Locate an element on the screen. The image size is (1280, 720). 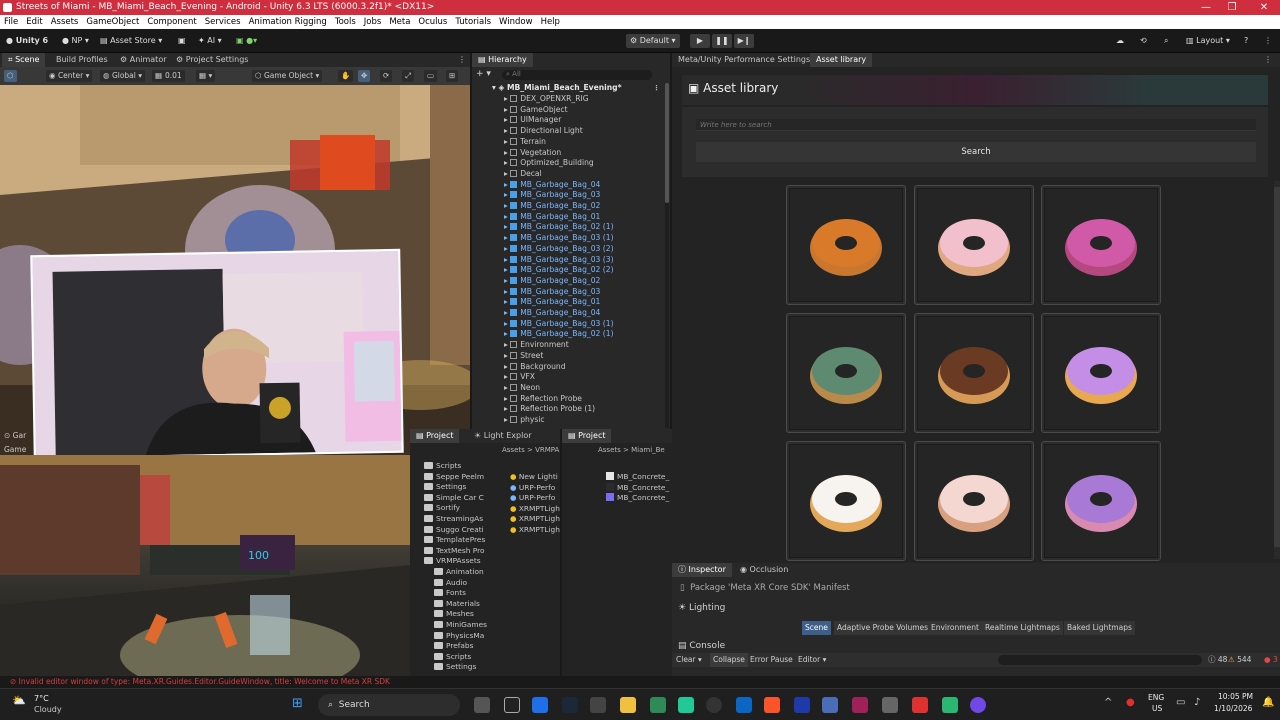
np-account-button: ● NP ▾ is located at coordinates (75, 41).